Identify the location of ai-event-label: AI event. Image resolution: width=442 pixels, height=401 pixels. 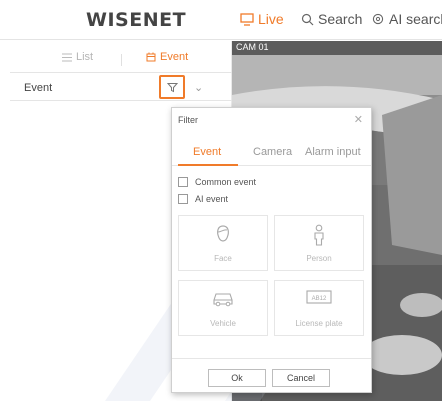
(212, 199).